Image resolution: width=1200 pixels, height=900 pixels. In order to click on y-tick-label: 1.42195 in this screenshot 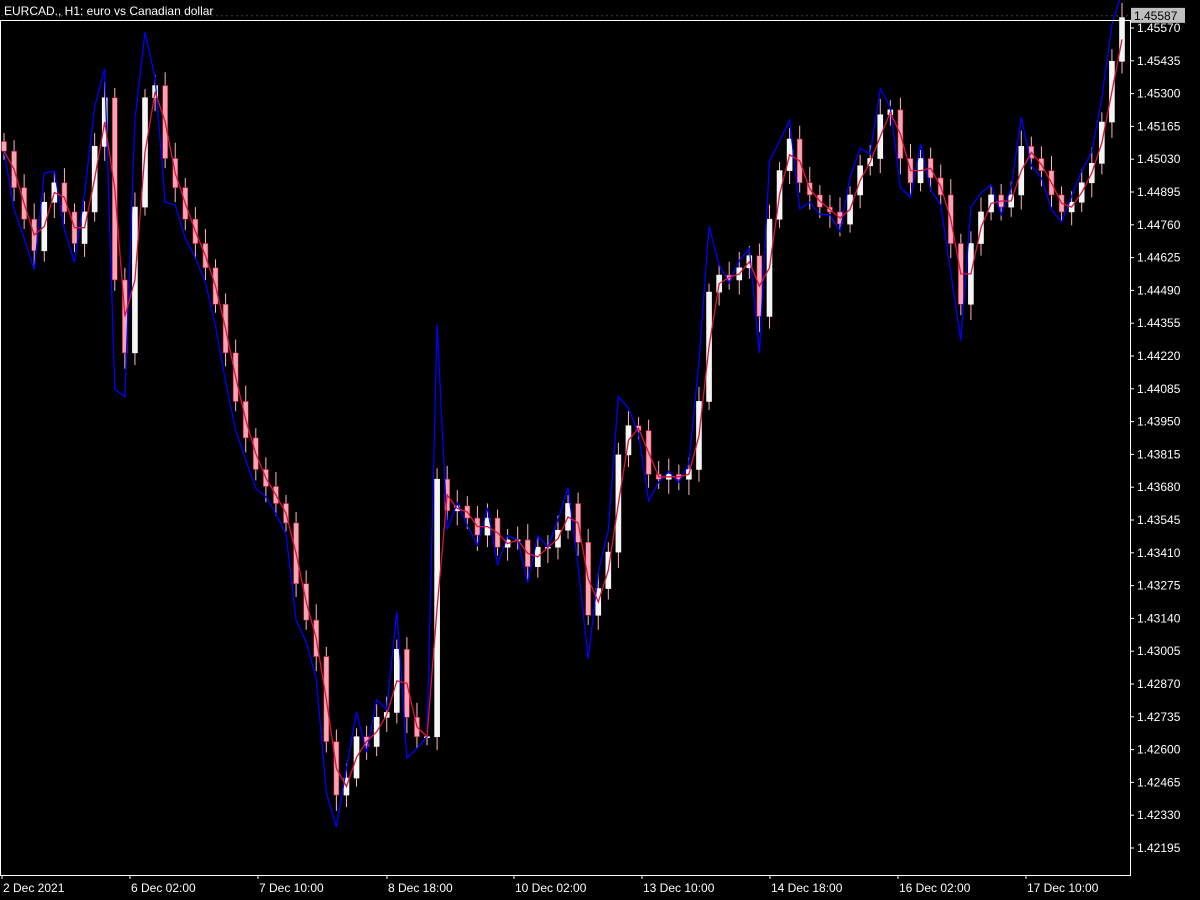, I will do `click(1159, 848)`.